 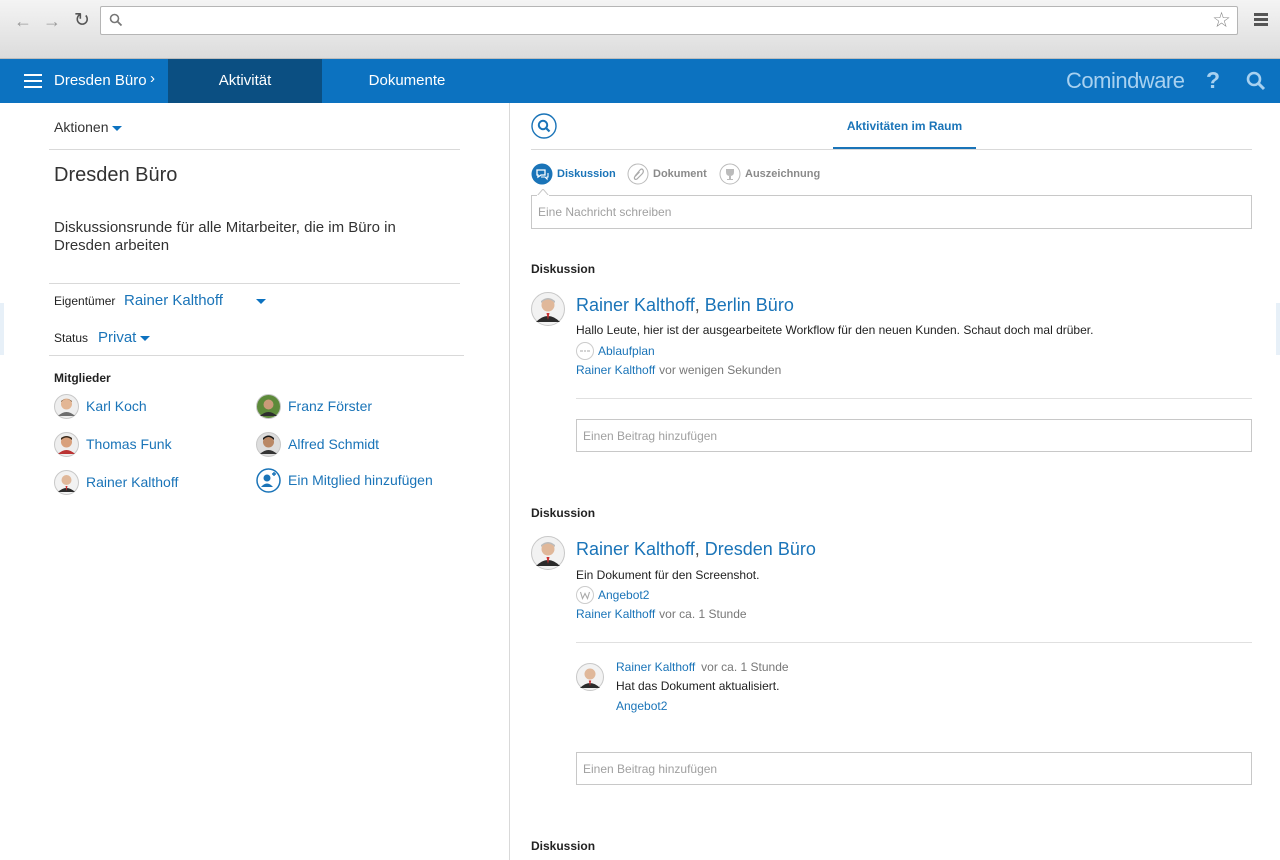 What do you see at coordinates (720, 370) in the screenshot?
I see `meta-time: vor wenigen Sekunden` at bounding box center [720, 370].